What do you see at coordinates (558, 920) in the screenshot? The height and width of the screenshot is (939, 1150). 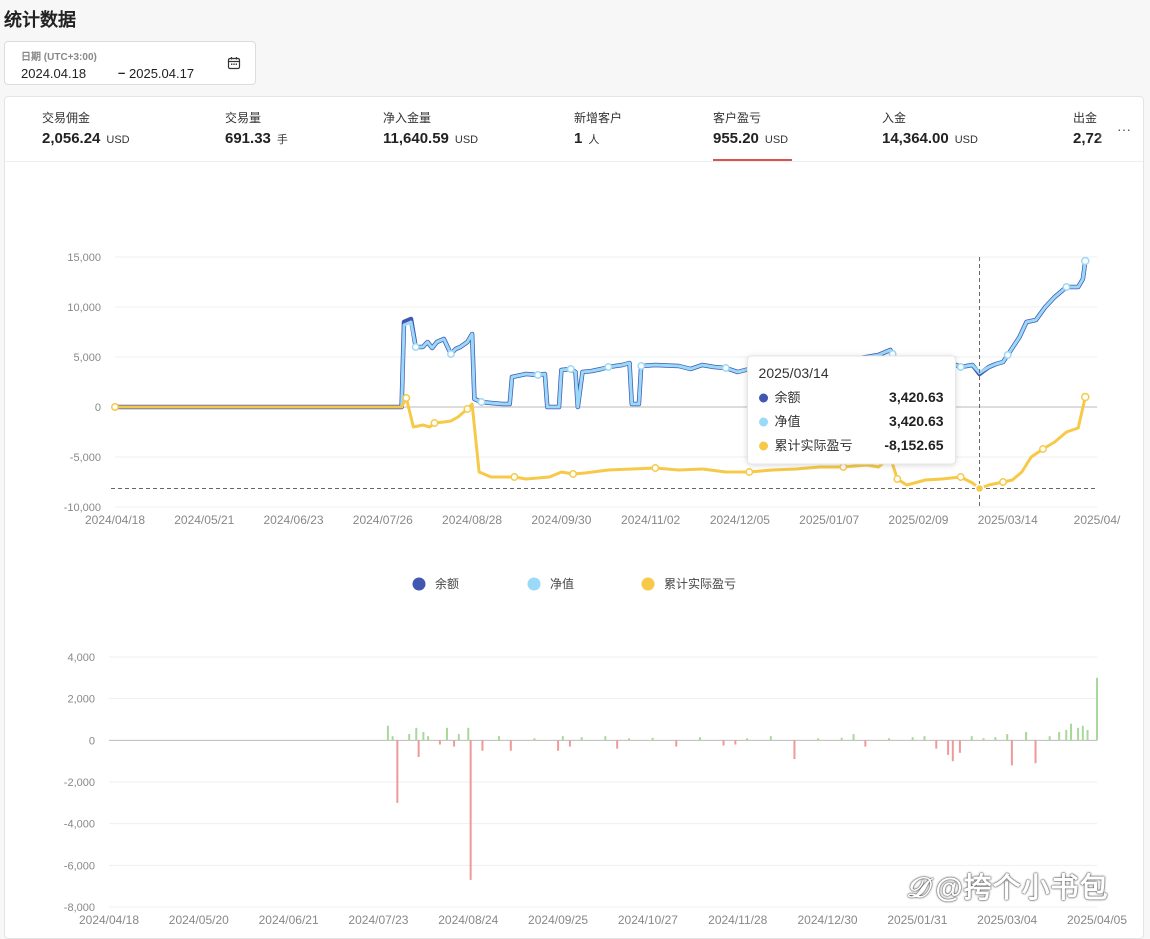 I see `x-tick-label: 2024/09/25` at bounding box center [558, 920].